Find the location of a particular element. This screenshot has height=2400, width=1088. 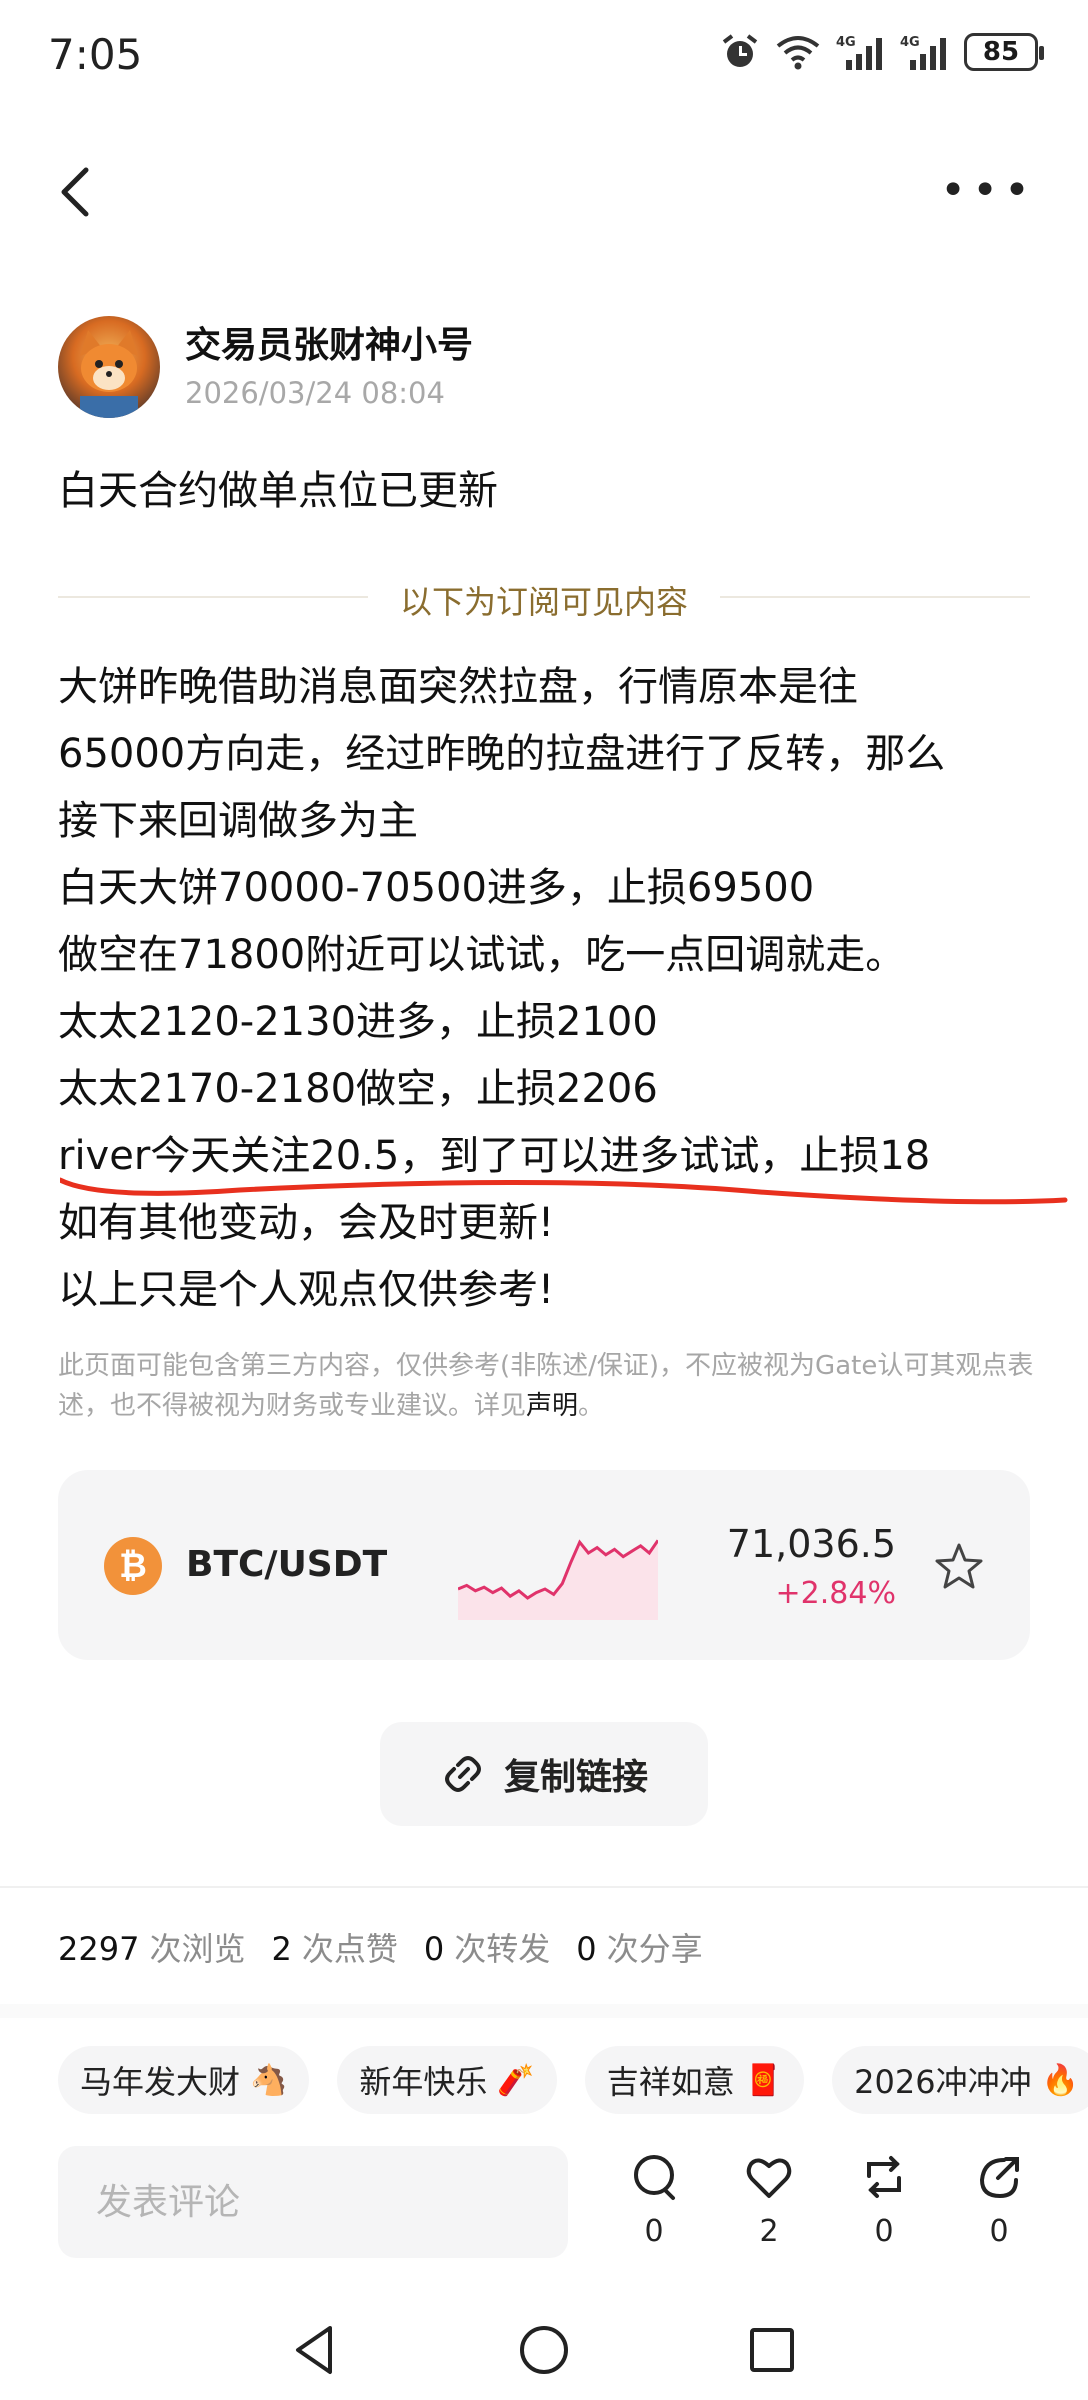

ticker-change: +2.84% is located at coordinates (835, 1593).